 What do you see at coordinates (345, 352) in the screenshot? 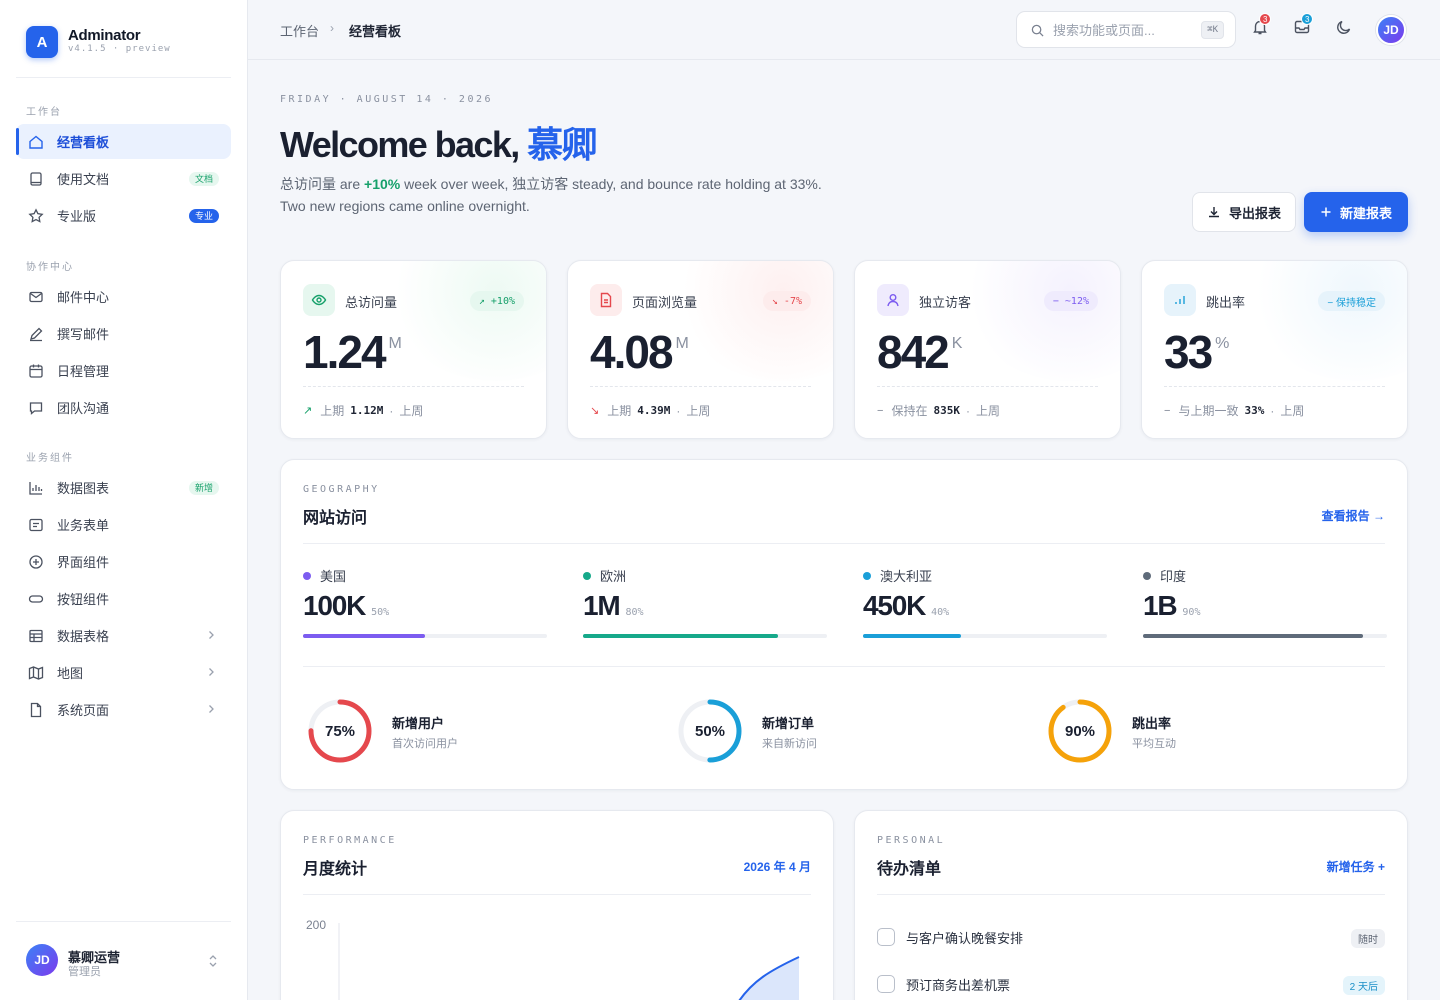
I see `stat-number: 1.24` at bounding box center [345, 352].